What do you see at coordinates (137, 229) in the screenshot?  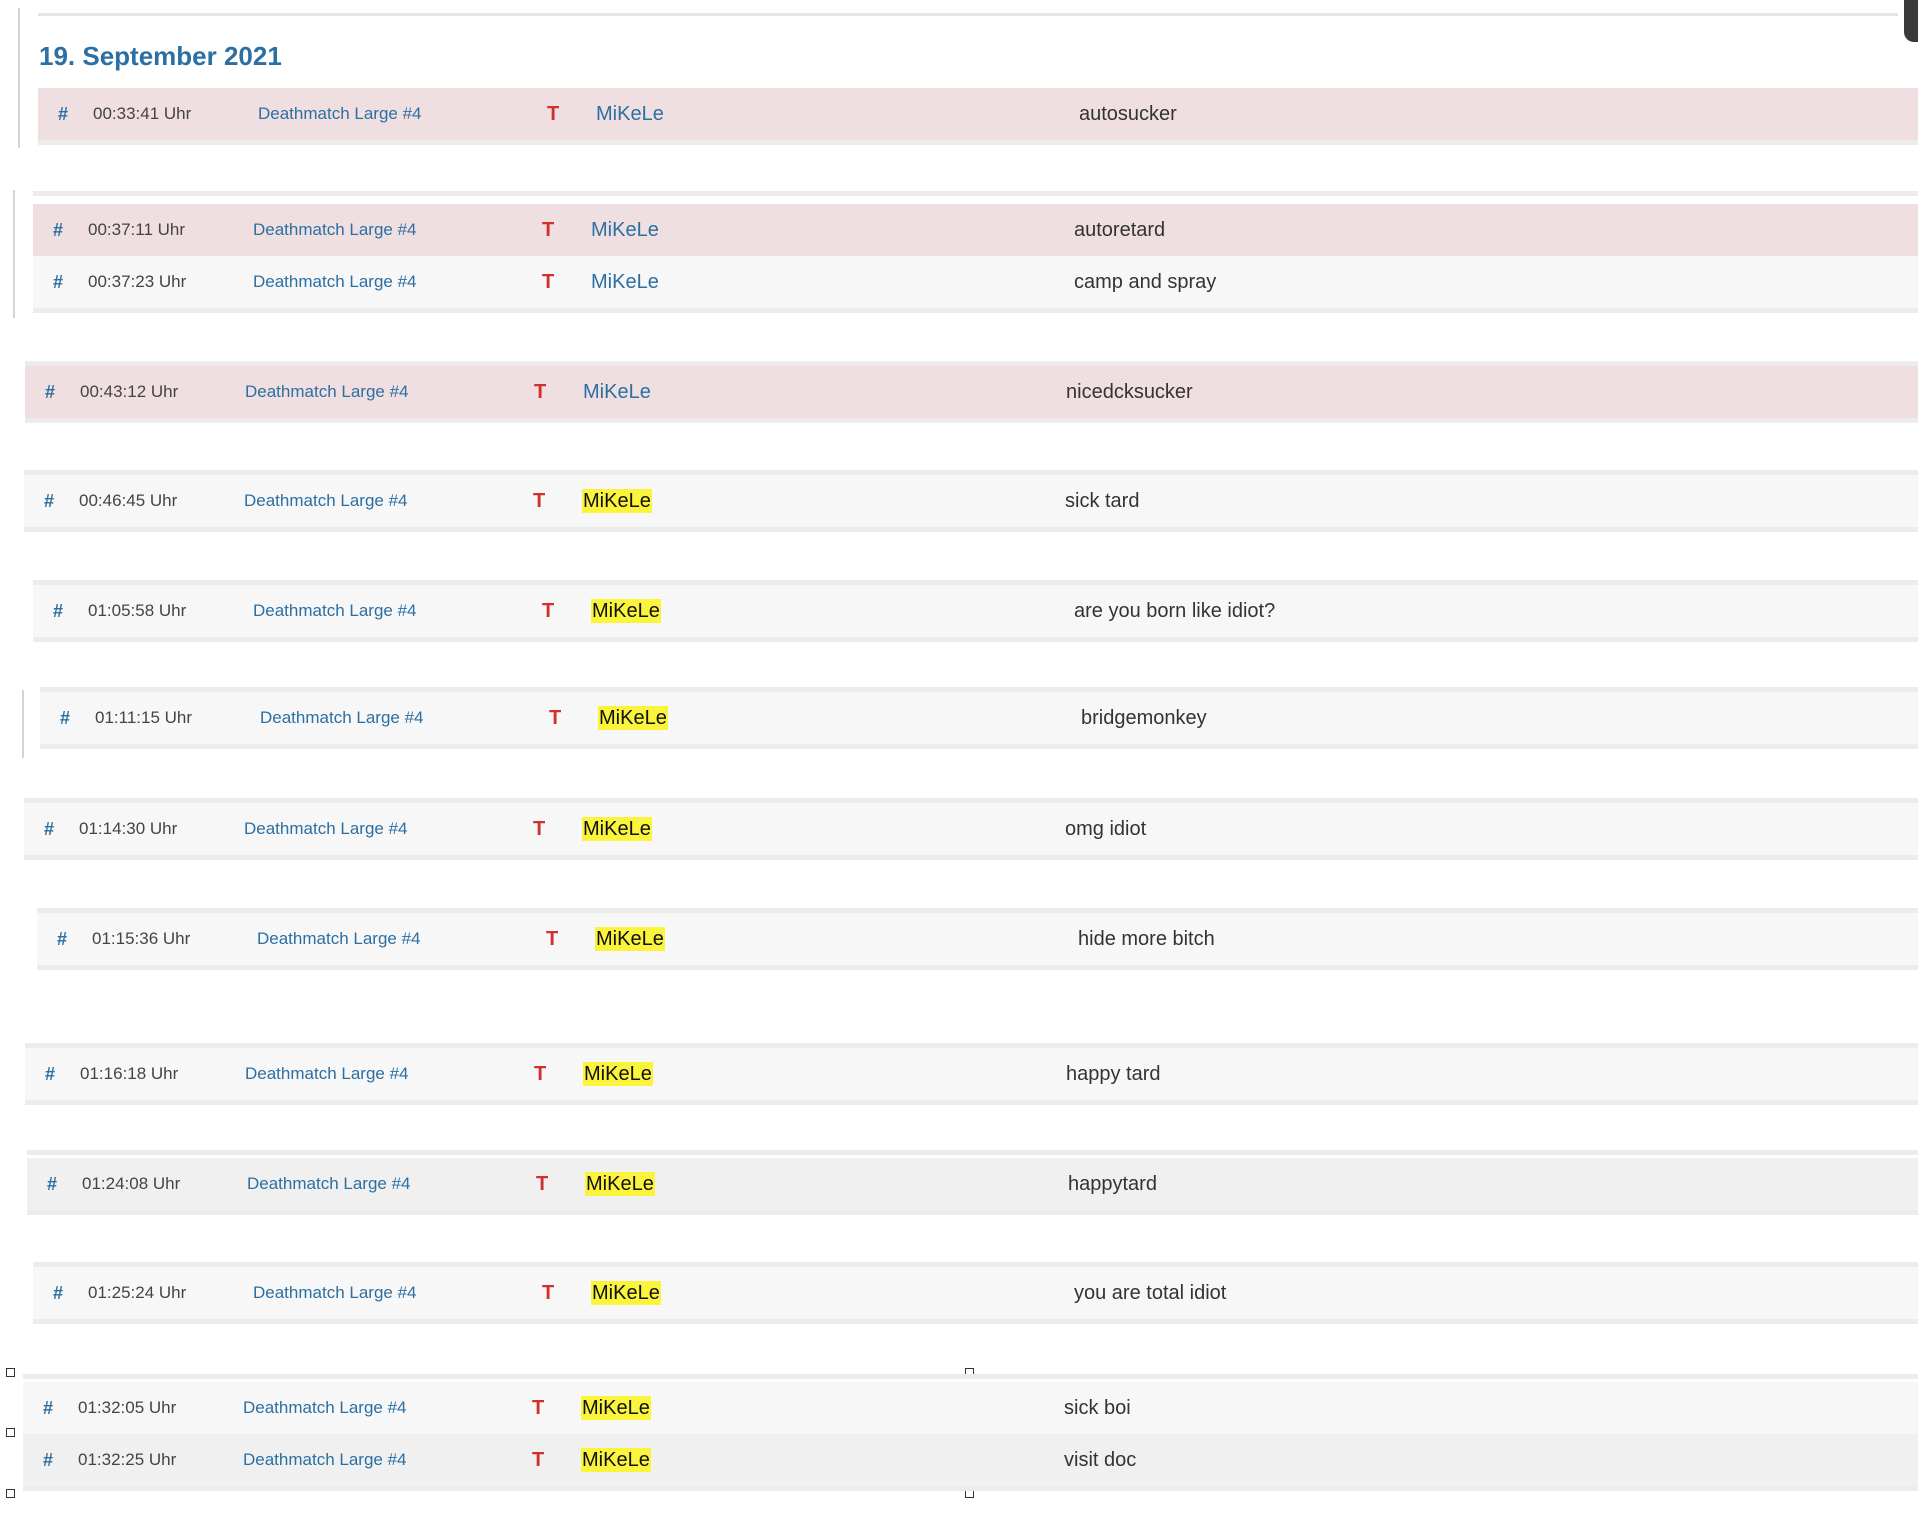 I see `row-time: 00:37:11 Uhr` at bounding box center [137, 229].